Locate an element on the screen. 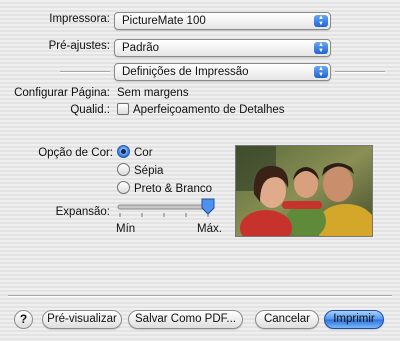 This screenshot has height=341, width=400. bottom-separator is located at coordinates (200, 296).